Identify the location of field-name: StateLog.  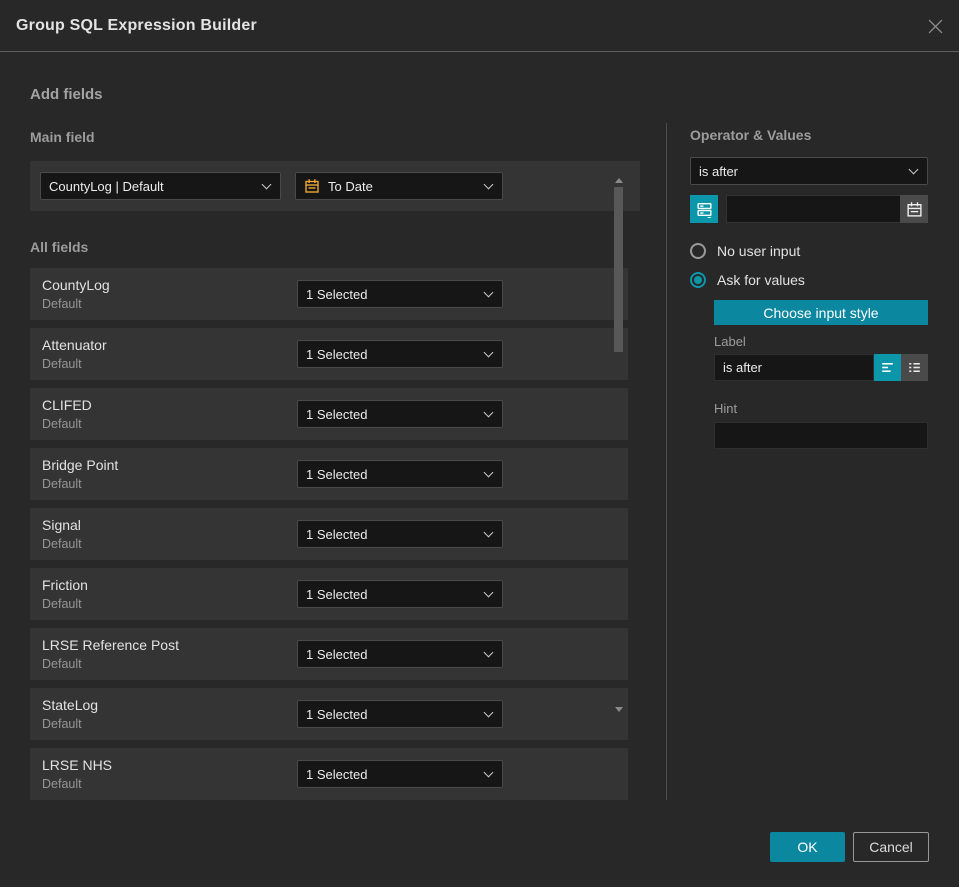
(70, 705).